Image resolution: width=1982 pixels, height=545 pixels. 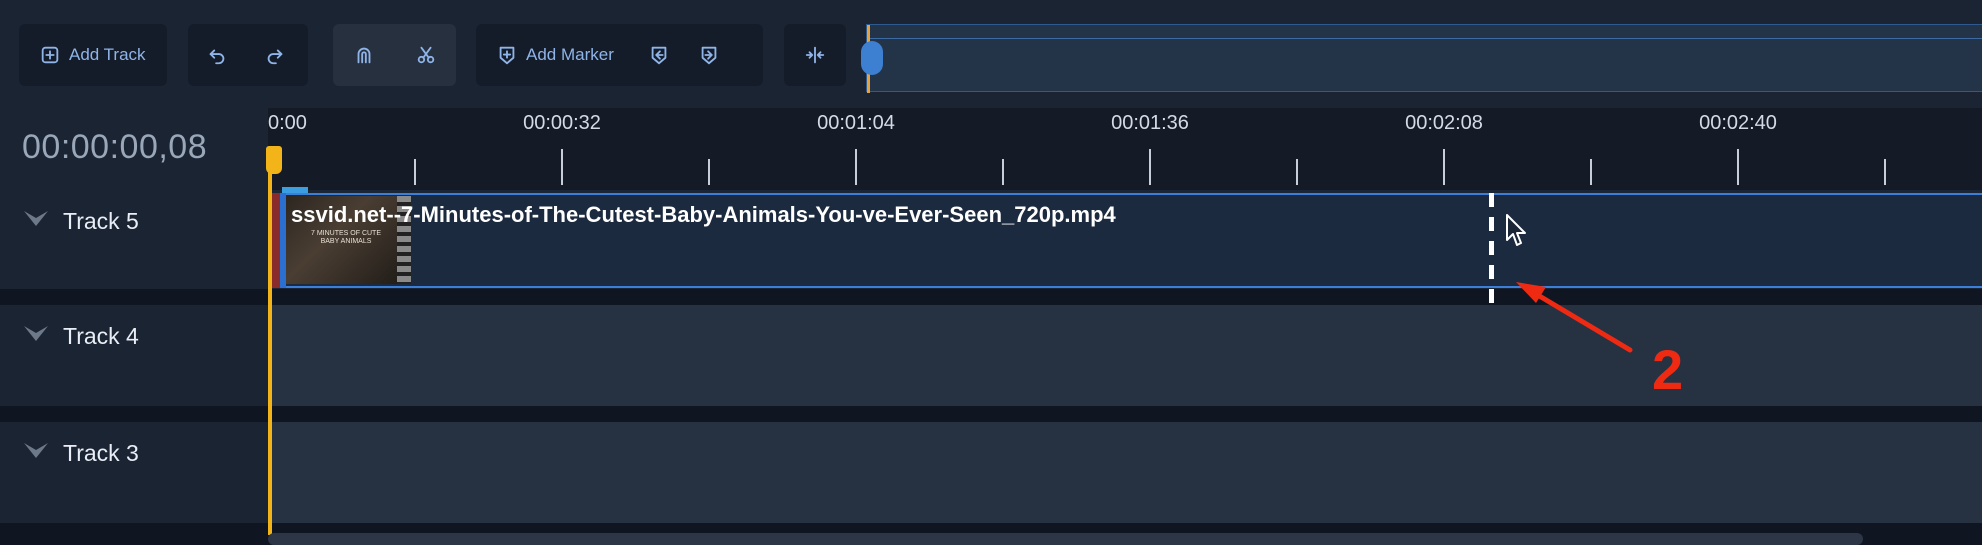 I want to click on next-marker-button, so click(x=709, y=55).